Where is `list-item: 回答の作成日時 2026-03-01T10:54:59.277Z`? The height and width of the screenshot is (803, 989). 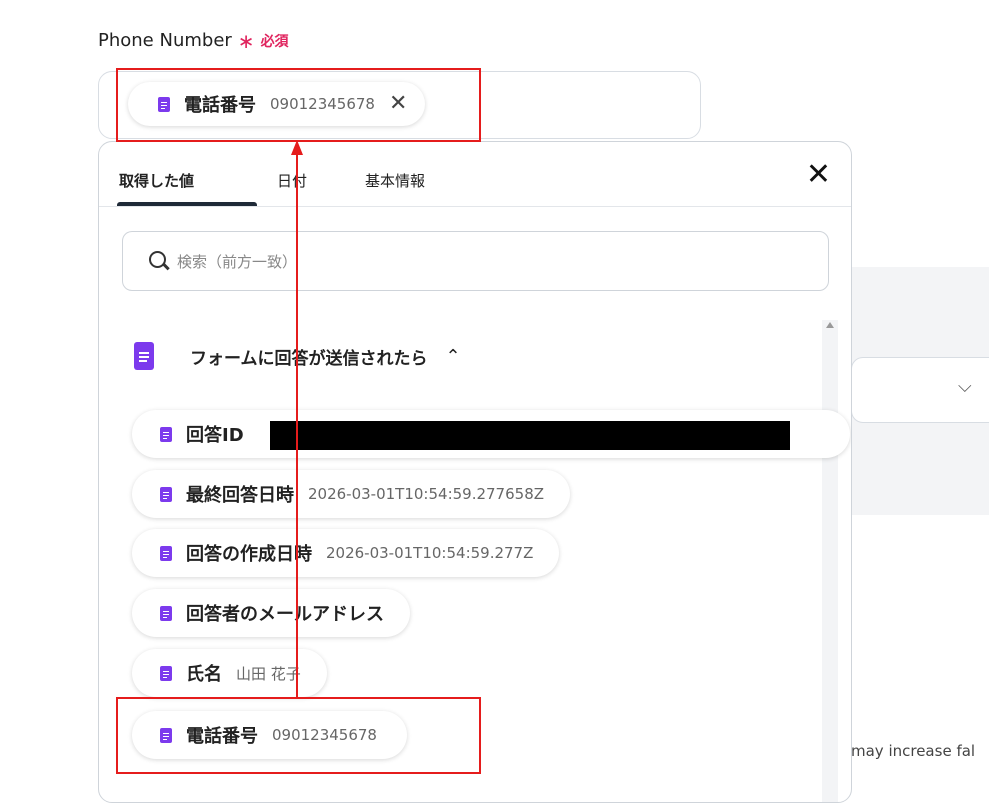
list-item: 回答の作成日時 2026-03-01T10:54:59.277Z is located at coordinates (346, 553).